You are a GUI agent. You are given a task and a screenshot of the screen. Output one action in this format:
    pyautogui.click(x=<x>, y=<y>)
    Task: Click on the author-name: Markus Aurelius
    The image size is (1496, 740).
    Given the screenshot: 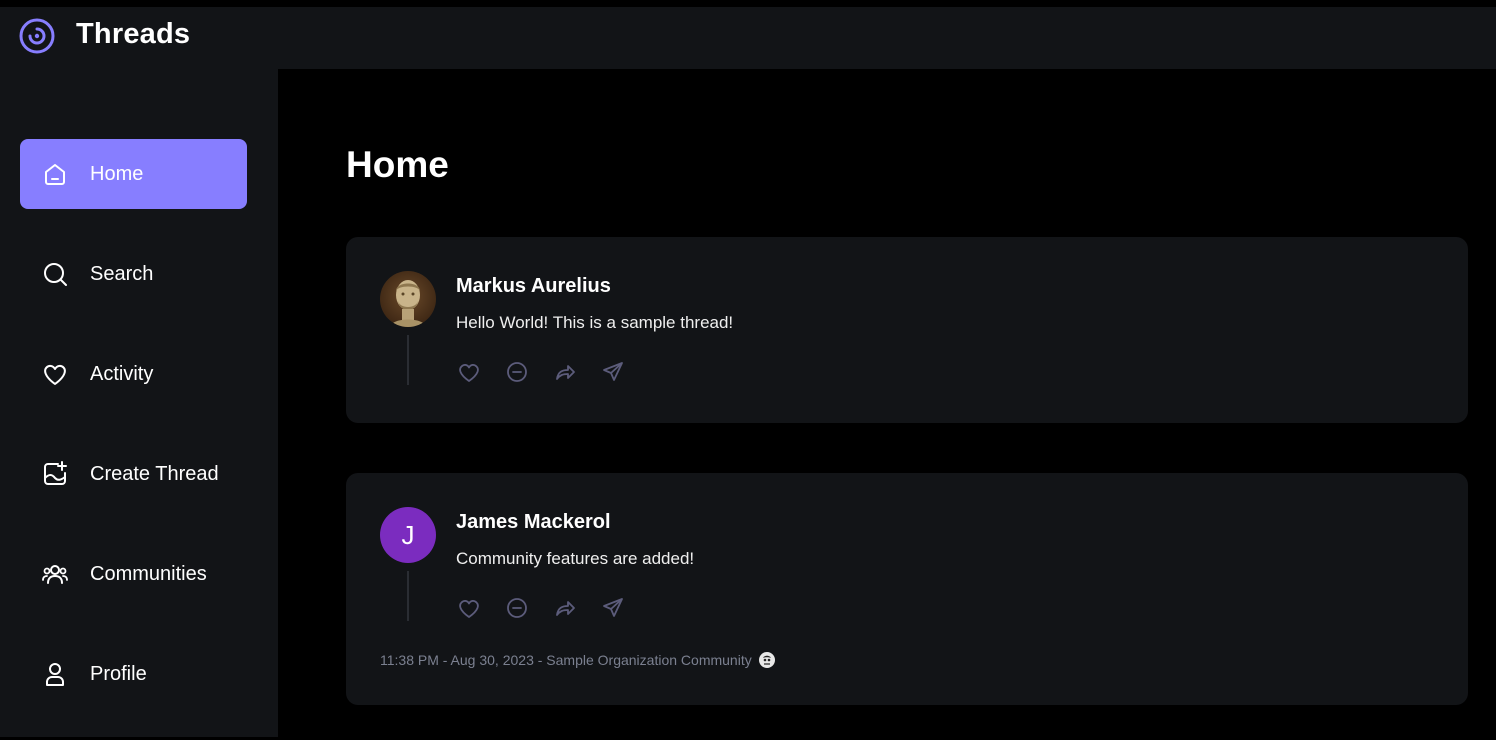 What is the action you would take?
    pyautogui.click(x=533, y=286)
    